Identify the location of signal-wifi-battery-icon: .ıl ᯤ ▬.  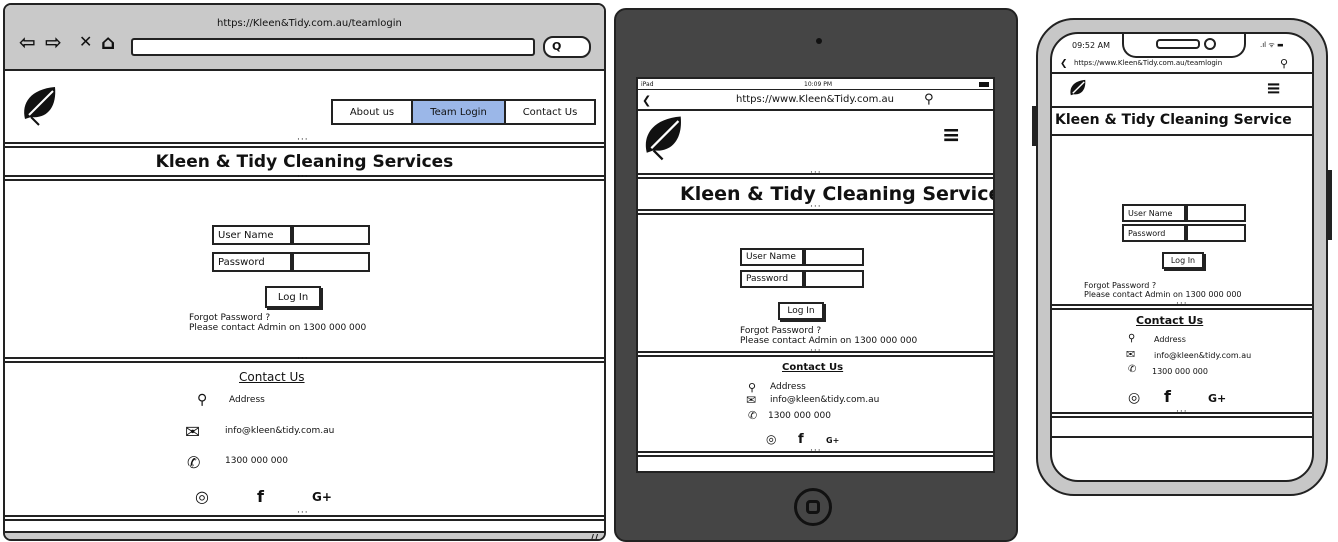
(1272, 45).